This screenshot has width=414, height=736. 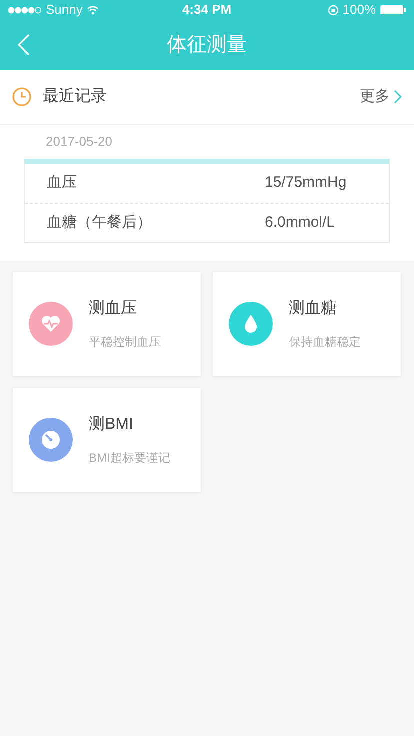 What do you see at coordinates (207, 45) in the screenshot?
I see `page-title: 体征测量` at bounding box center [207, 45].